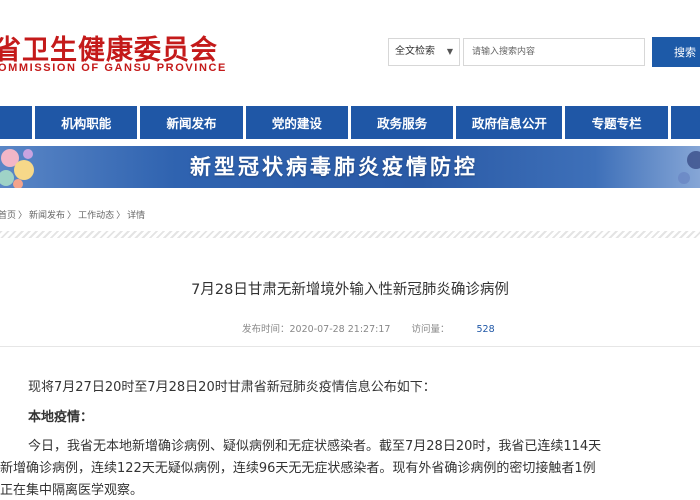 The height and width of the screenshot is (500, 700). What do you see at coordinates (340, 329) in the screenshot?
I see `publish-time: 2020-07-28 21:27:17` at bounding box center [340, 329].